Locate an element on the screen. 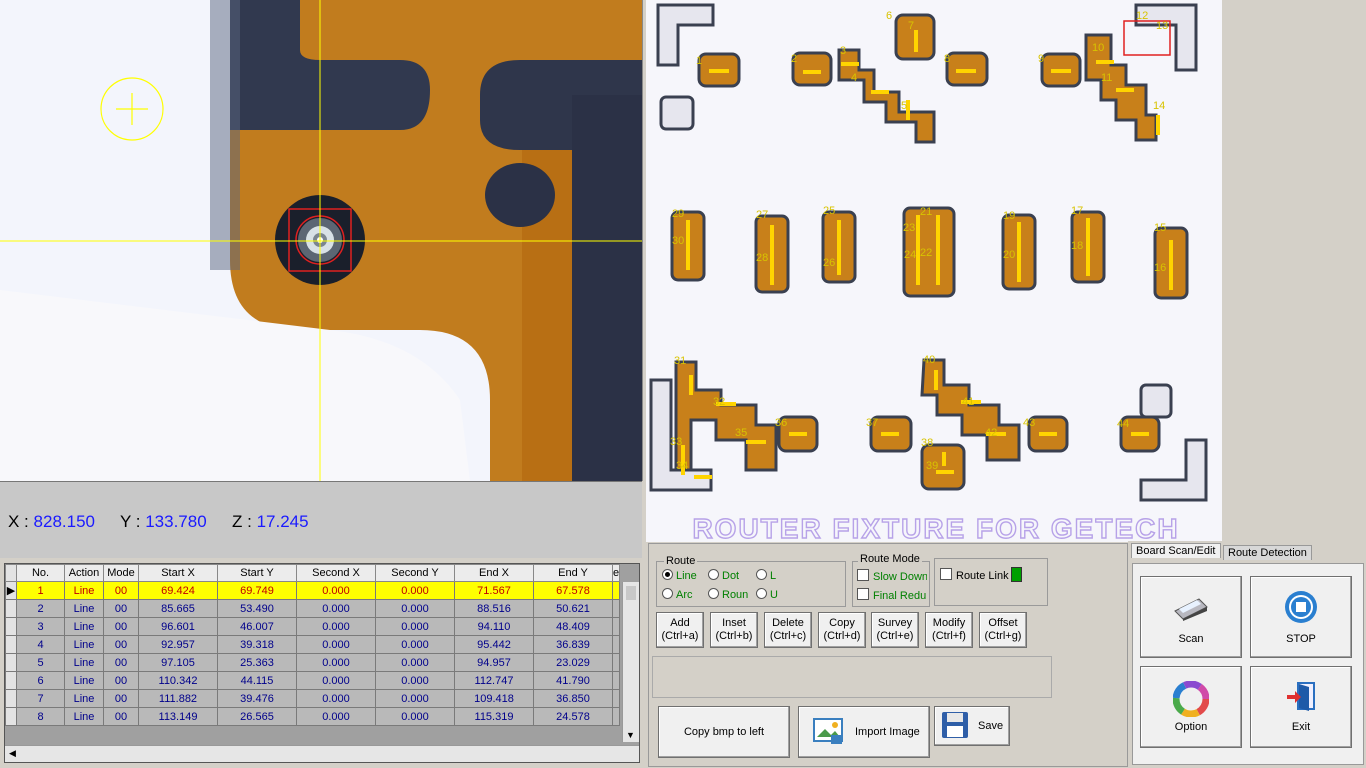  route-point-label: 3 is located at coordinates (843, 51).